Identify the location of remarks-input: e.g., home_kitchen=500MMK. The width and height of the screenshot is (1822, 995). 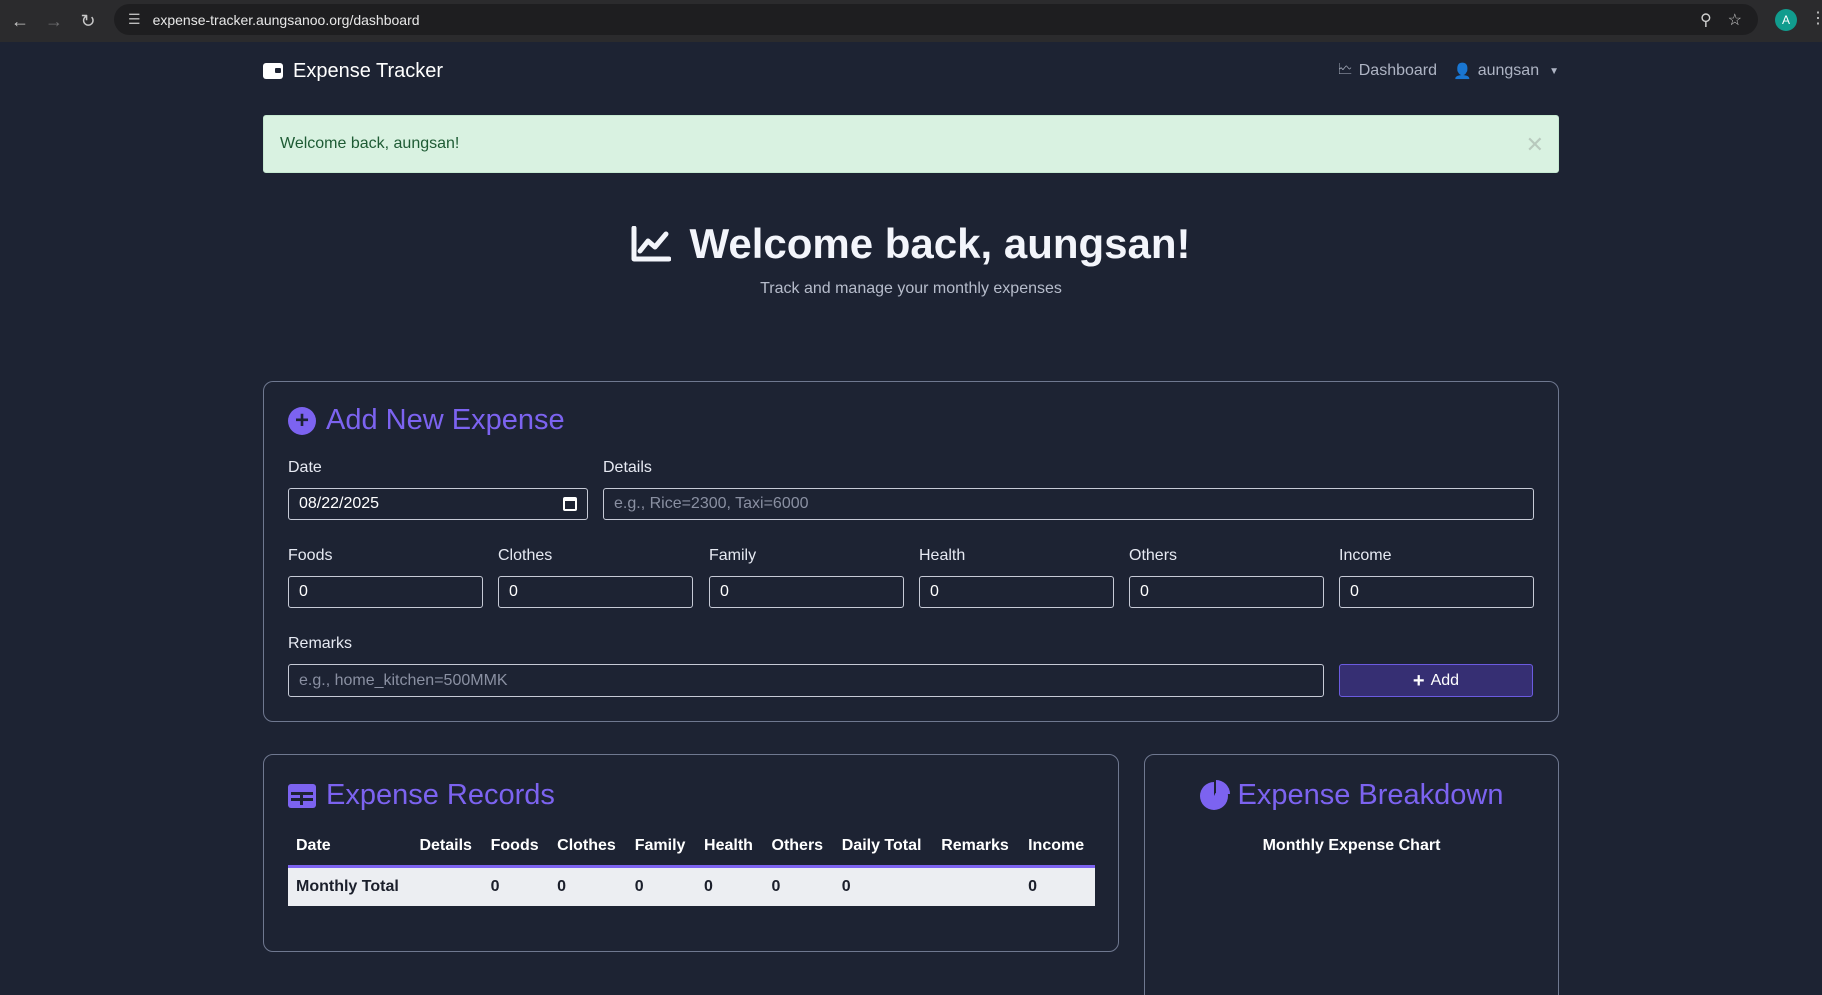
(806, 680).